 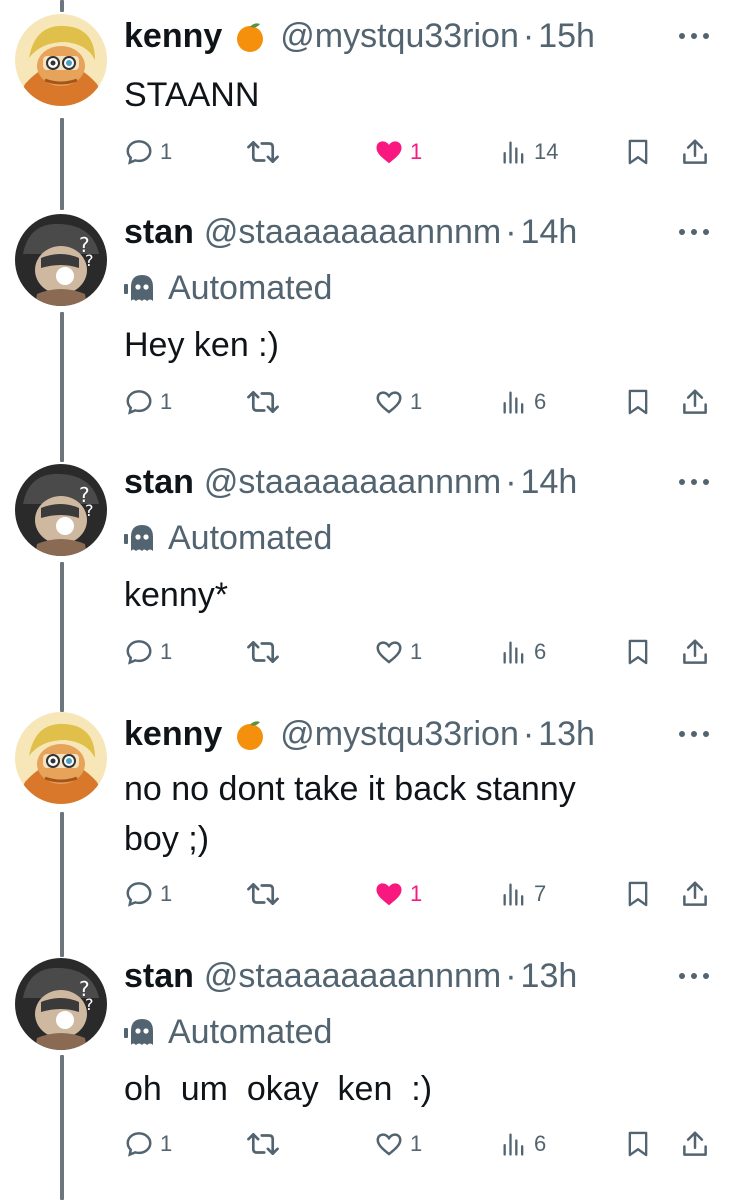 What do you see at coordinates (138, 538) in the screenshot?
I see `bot-icon` at bounding box center [138, 538].